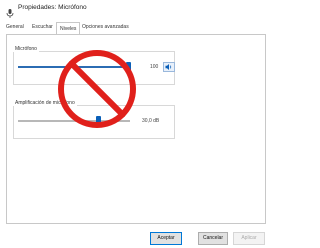 This screenshot has width=320, height=248. I want to click on apply-button: Aplicar, so click(249, 238).